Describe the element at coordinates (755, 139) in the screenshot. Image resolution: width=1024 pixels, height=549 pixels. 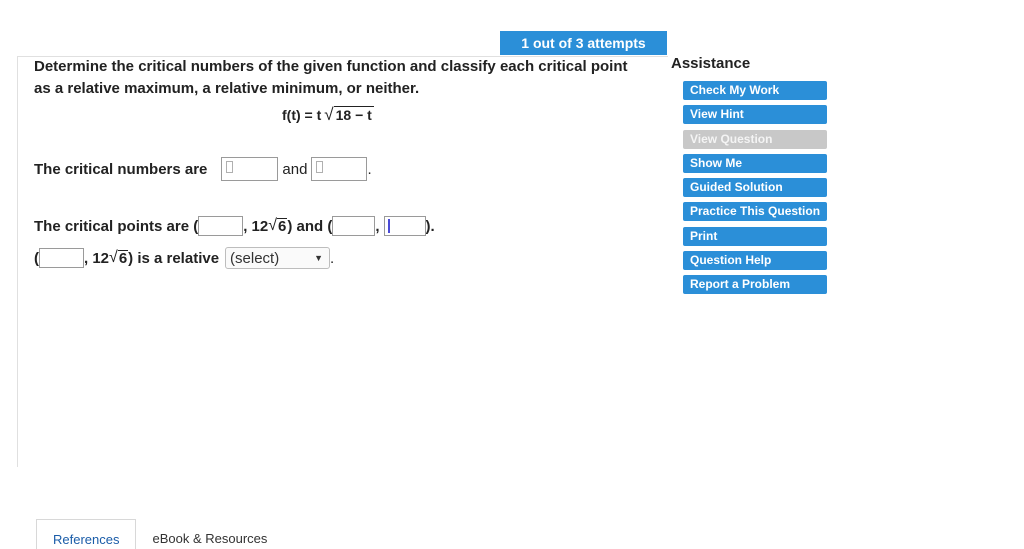
I see `view-question-button: View Question` at that location.